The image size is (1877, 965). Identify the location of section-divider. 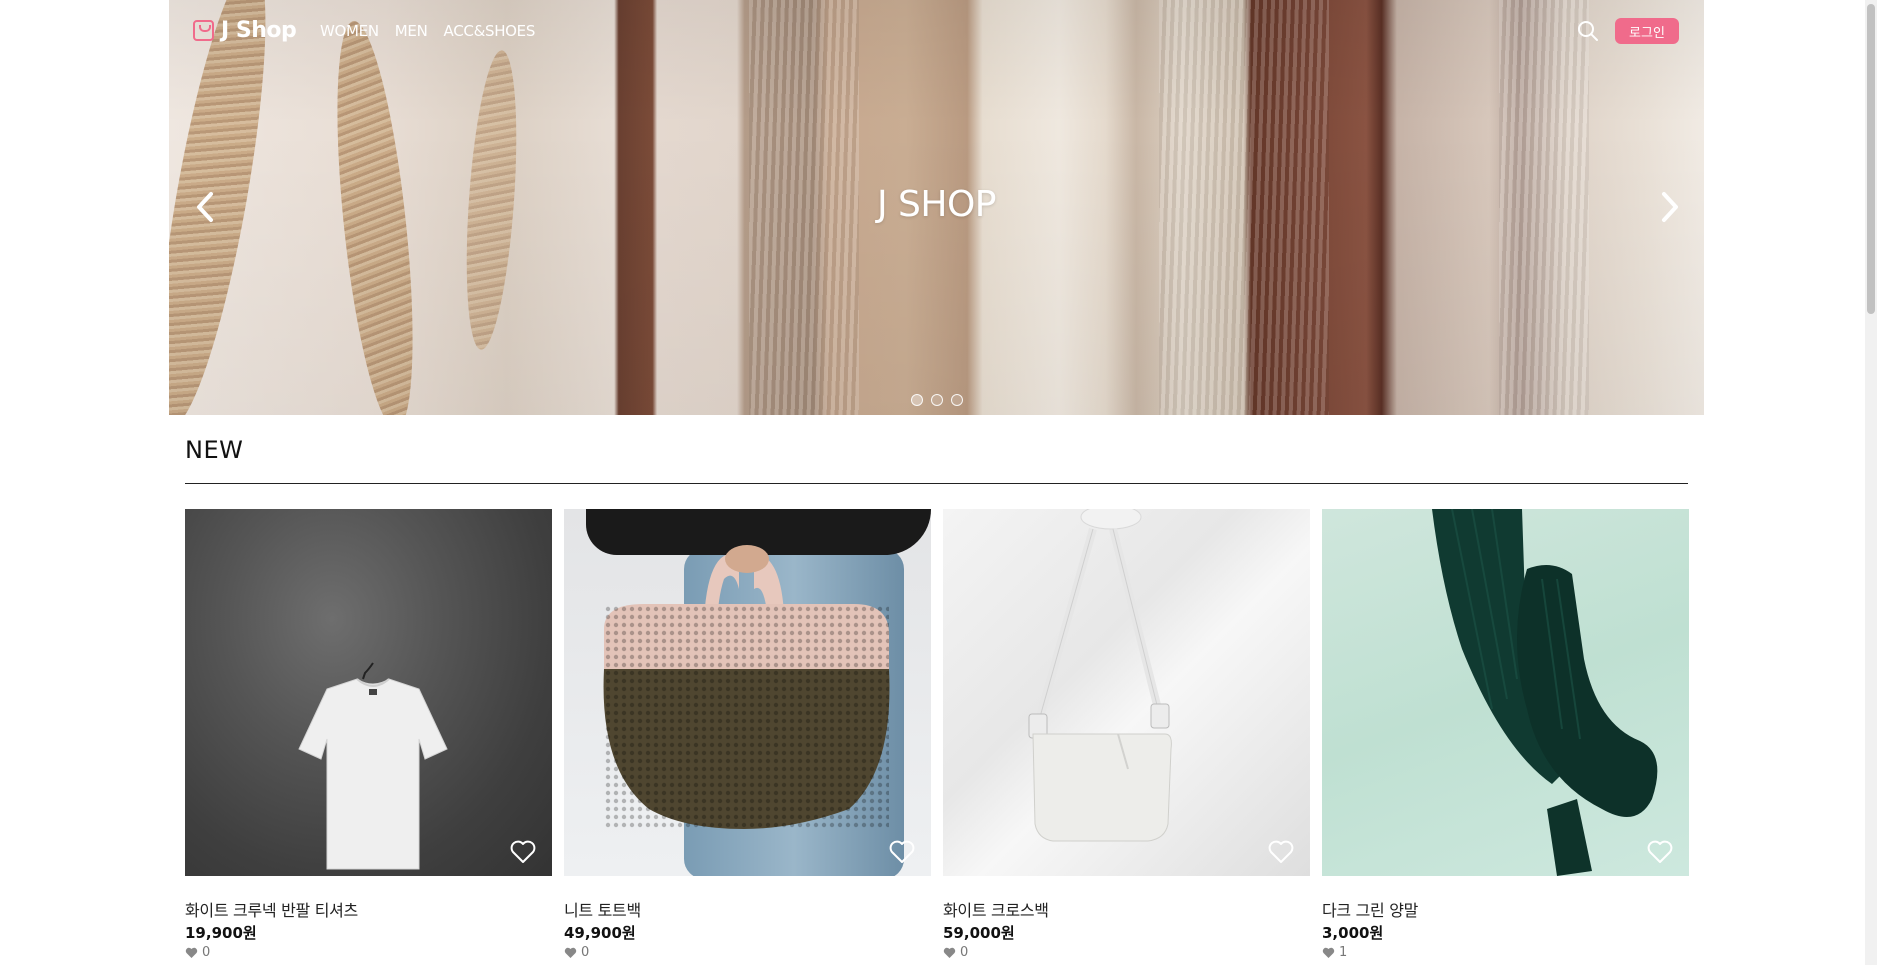
(936, 483).